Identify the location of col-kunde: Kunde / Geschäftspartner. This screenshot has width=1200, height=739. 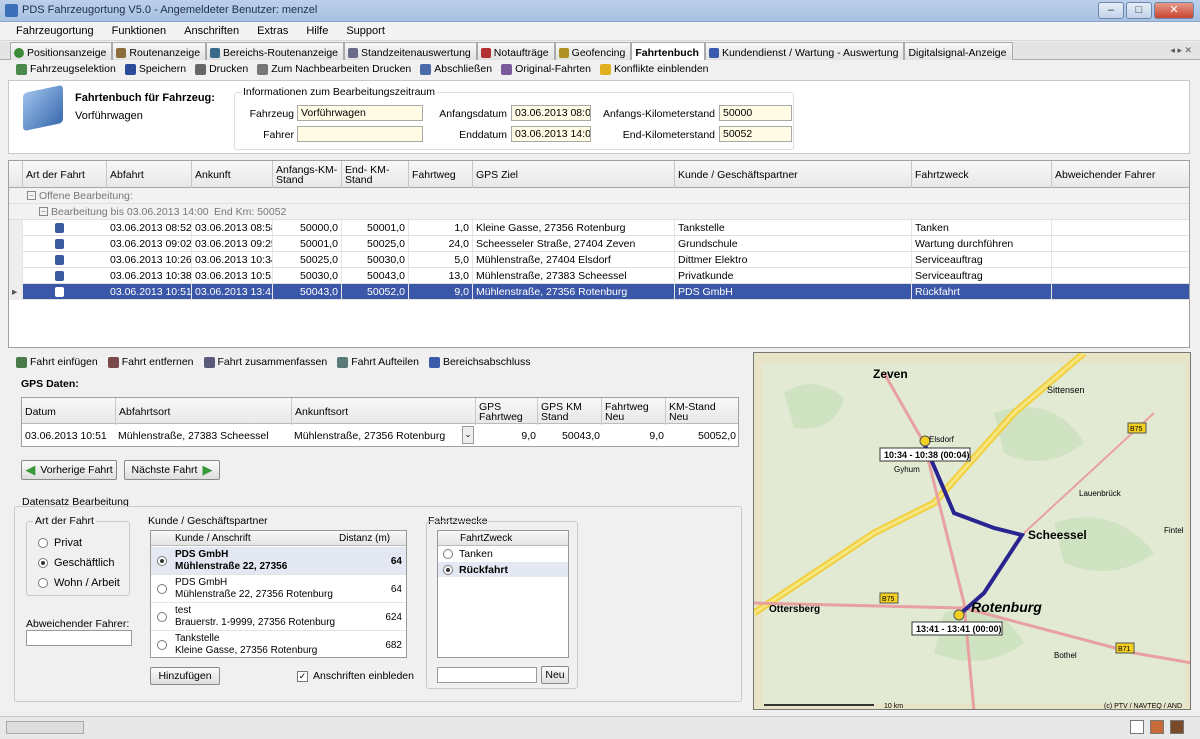
(793, 174).